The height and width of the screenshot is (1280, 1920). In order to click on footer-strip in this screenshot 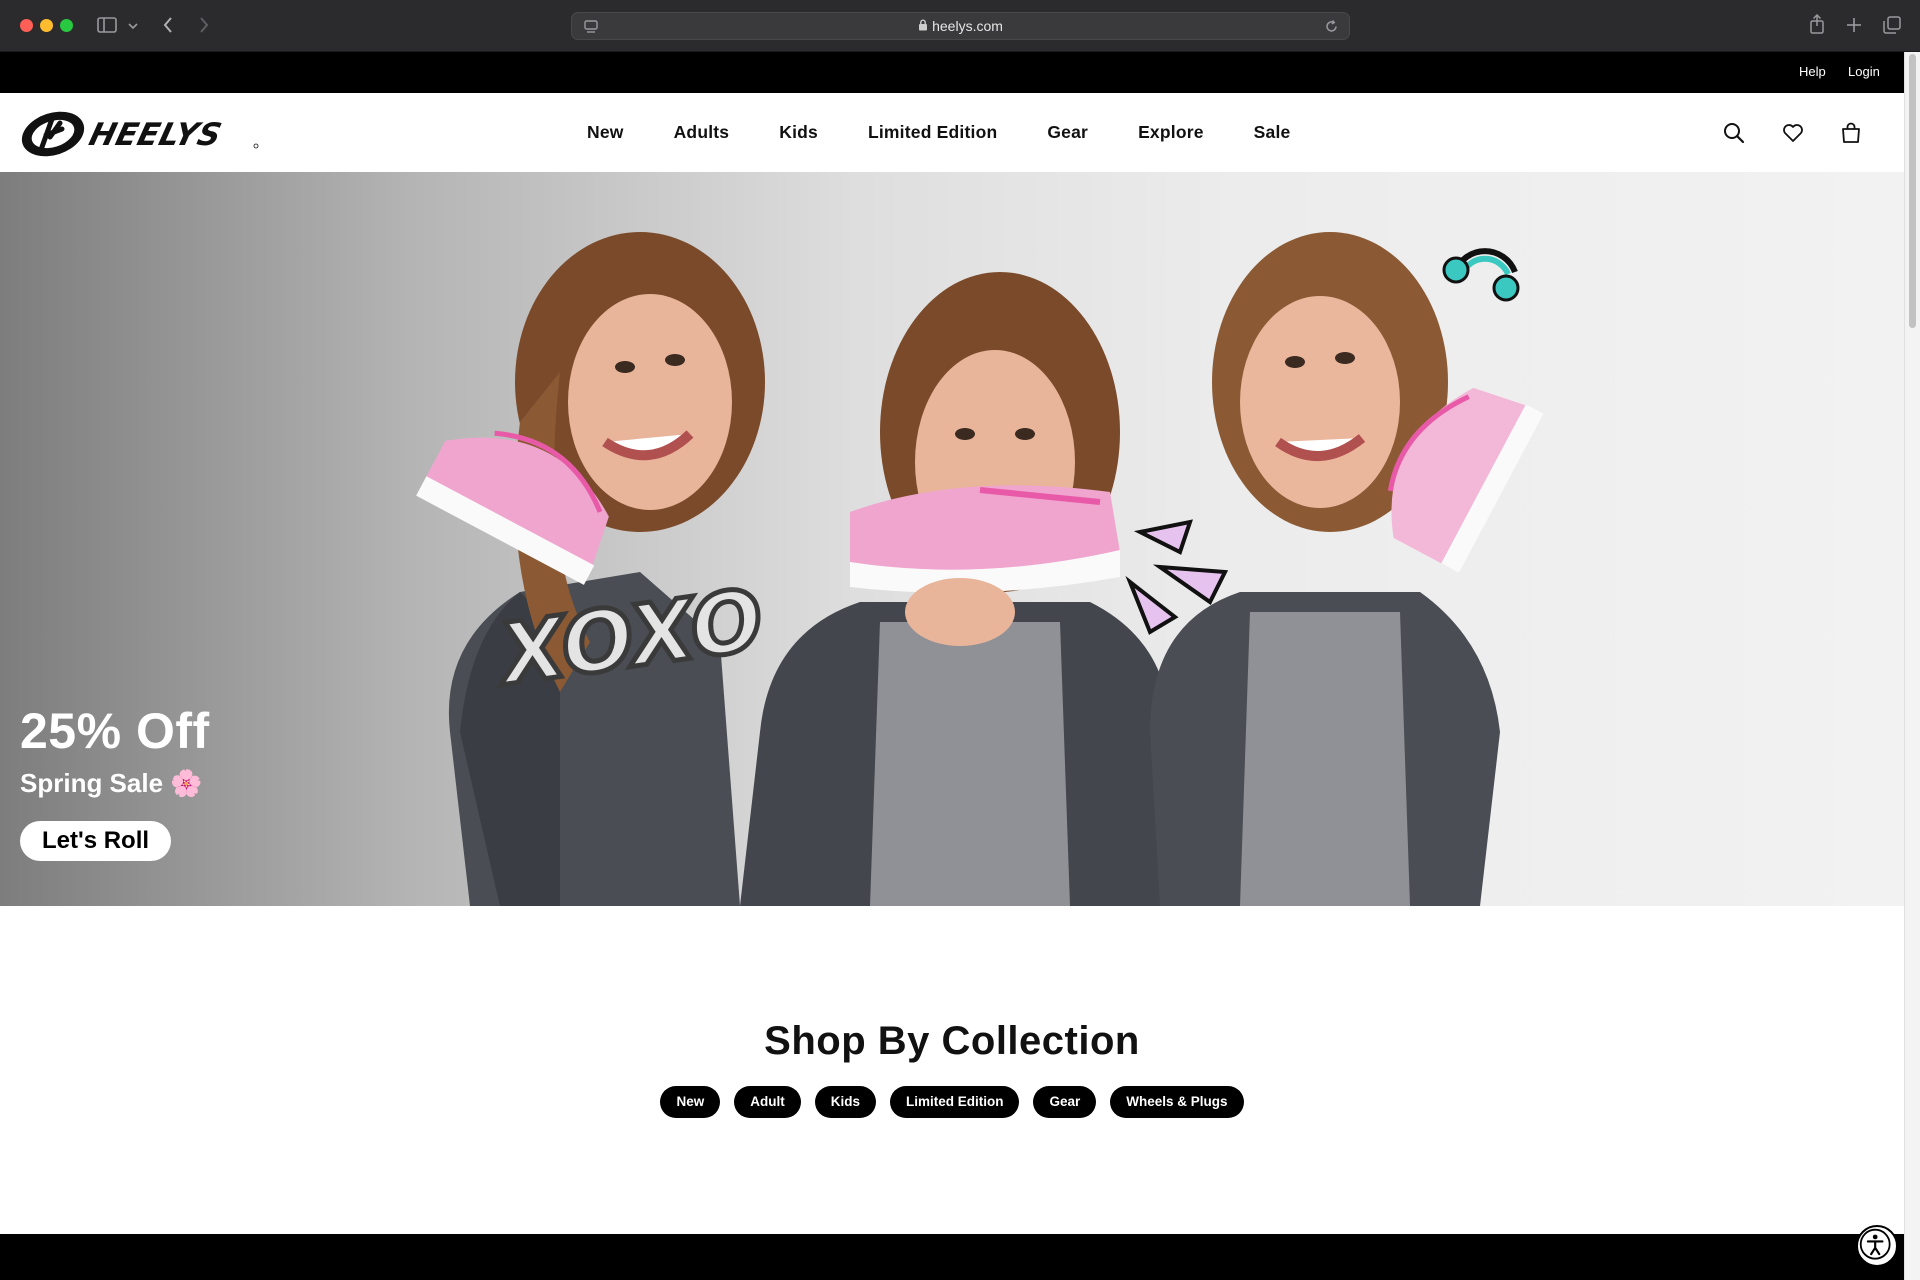, I will do `click(952, 1257)`.